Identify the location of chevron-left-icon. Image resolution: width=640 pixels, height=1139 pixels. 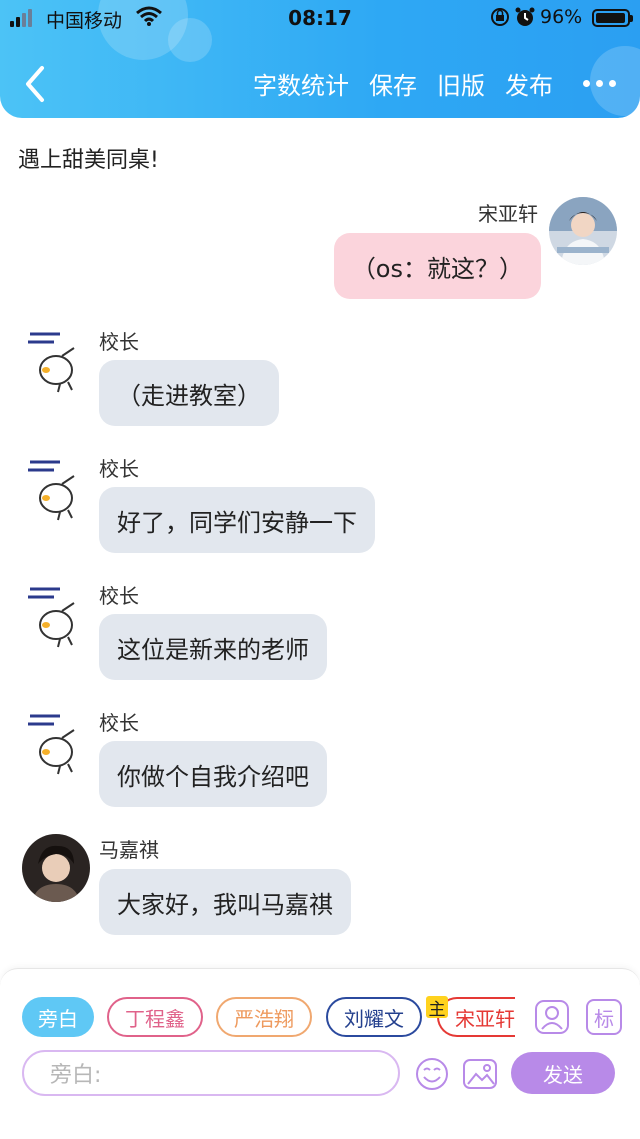
(35, 84).